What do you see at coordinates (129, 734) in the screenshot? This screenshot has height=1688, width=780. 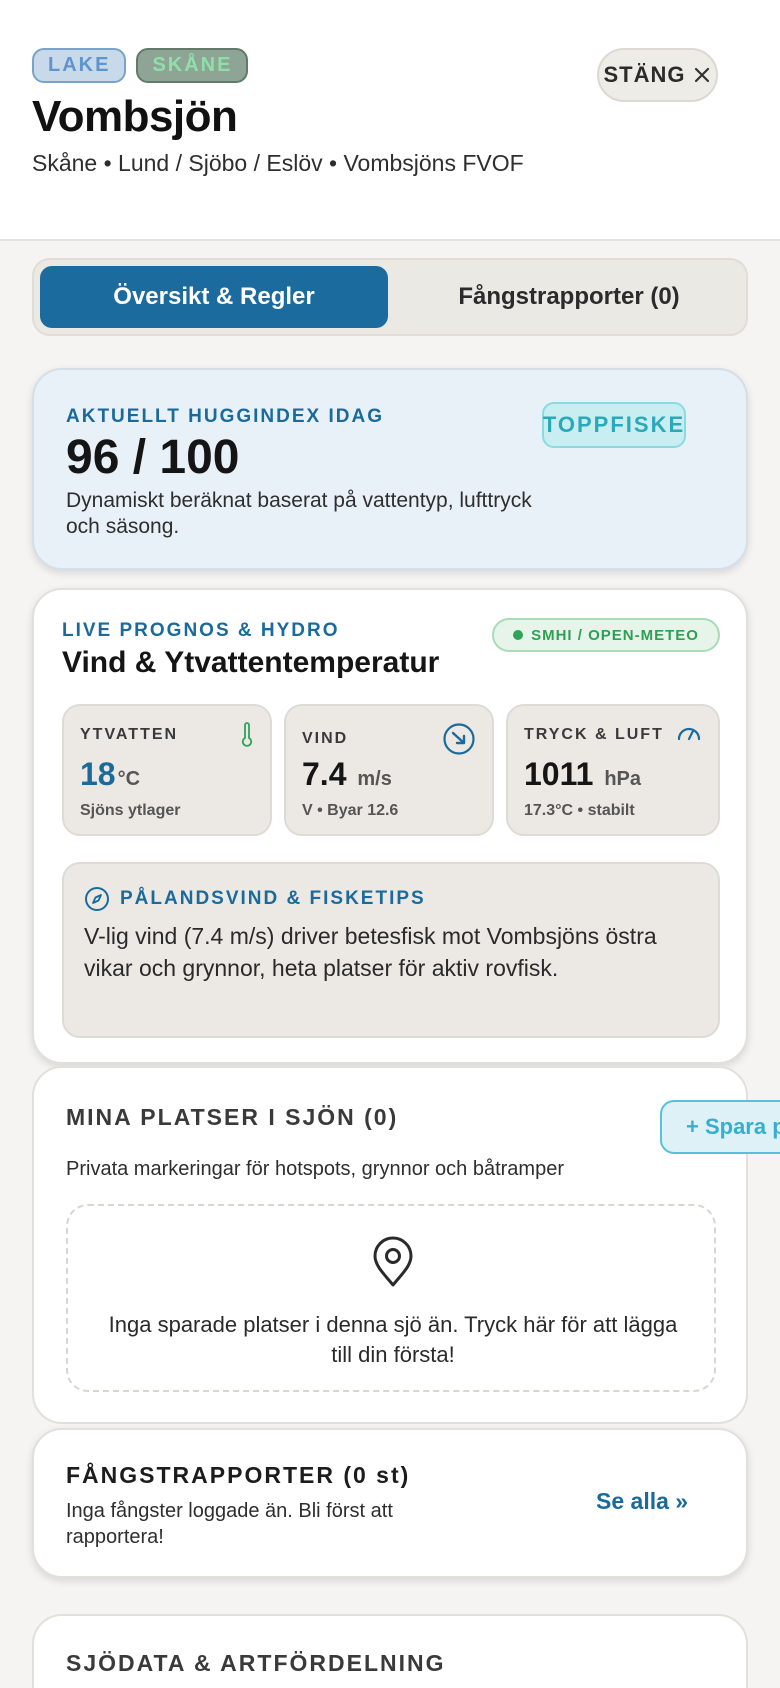 I see `stat-label: YTVATTEN` at bounding box center [129, 734].